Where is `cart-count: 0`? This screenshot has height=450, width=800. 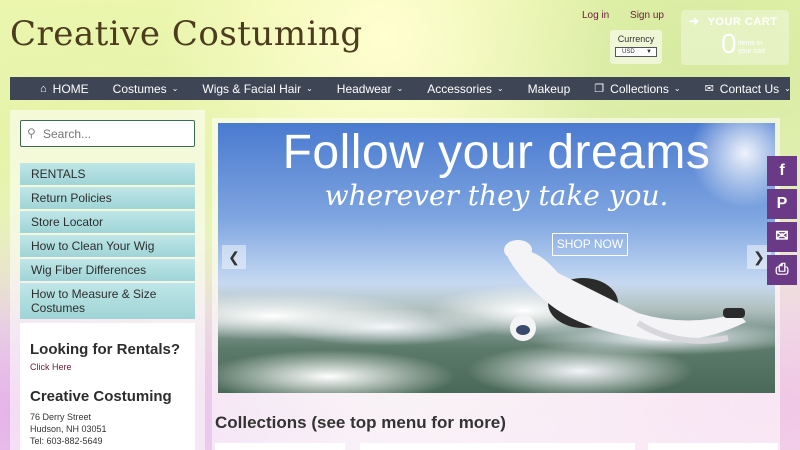 cart-count: 0 is located at coordinates (729, 43).